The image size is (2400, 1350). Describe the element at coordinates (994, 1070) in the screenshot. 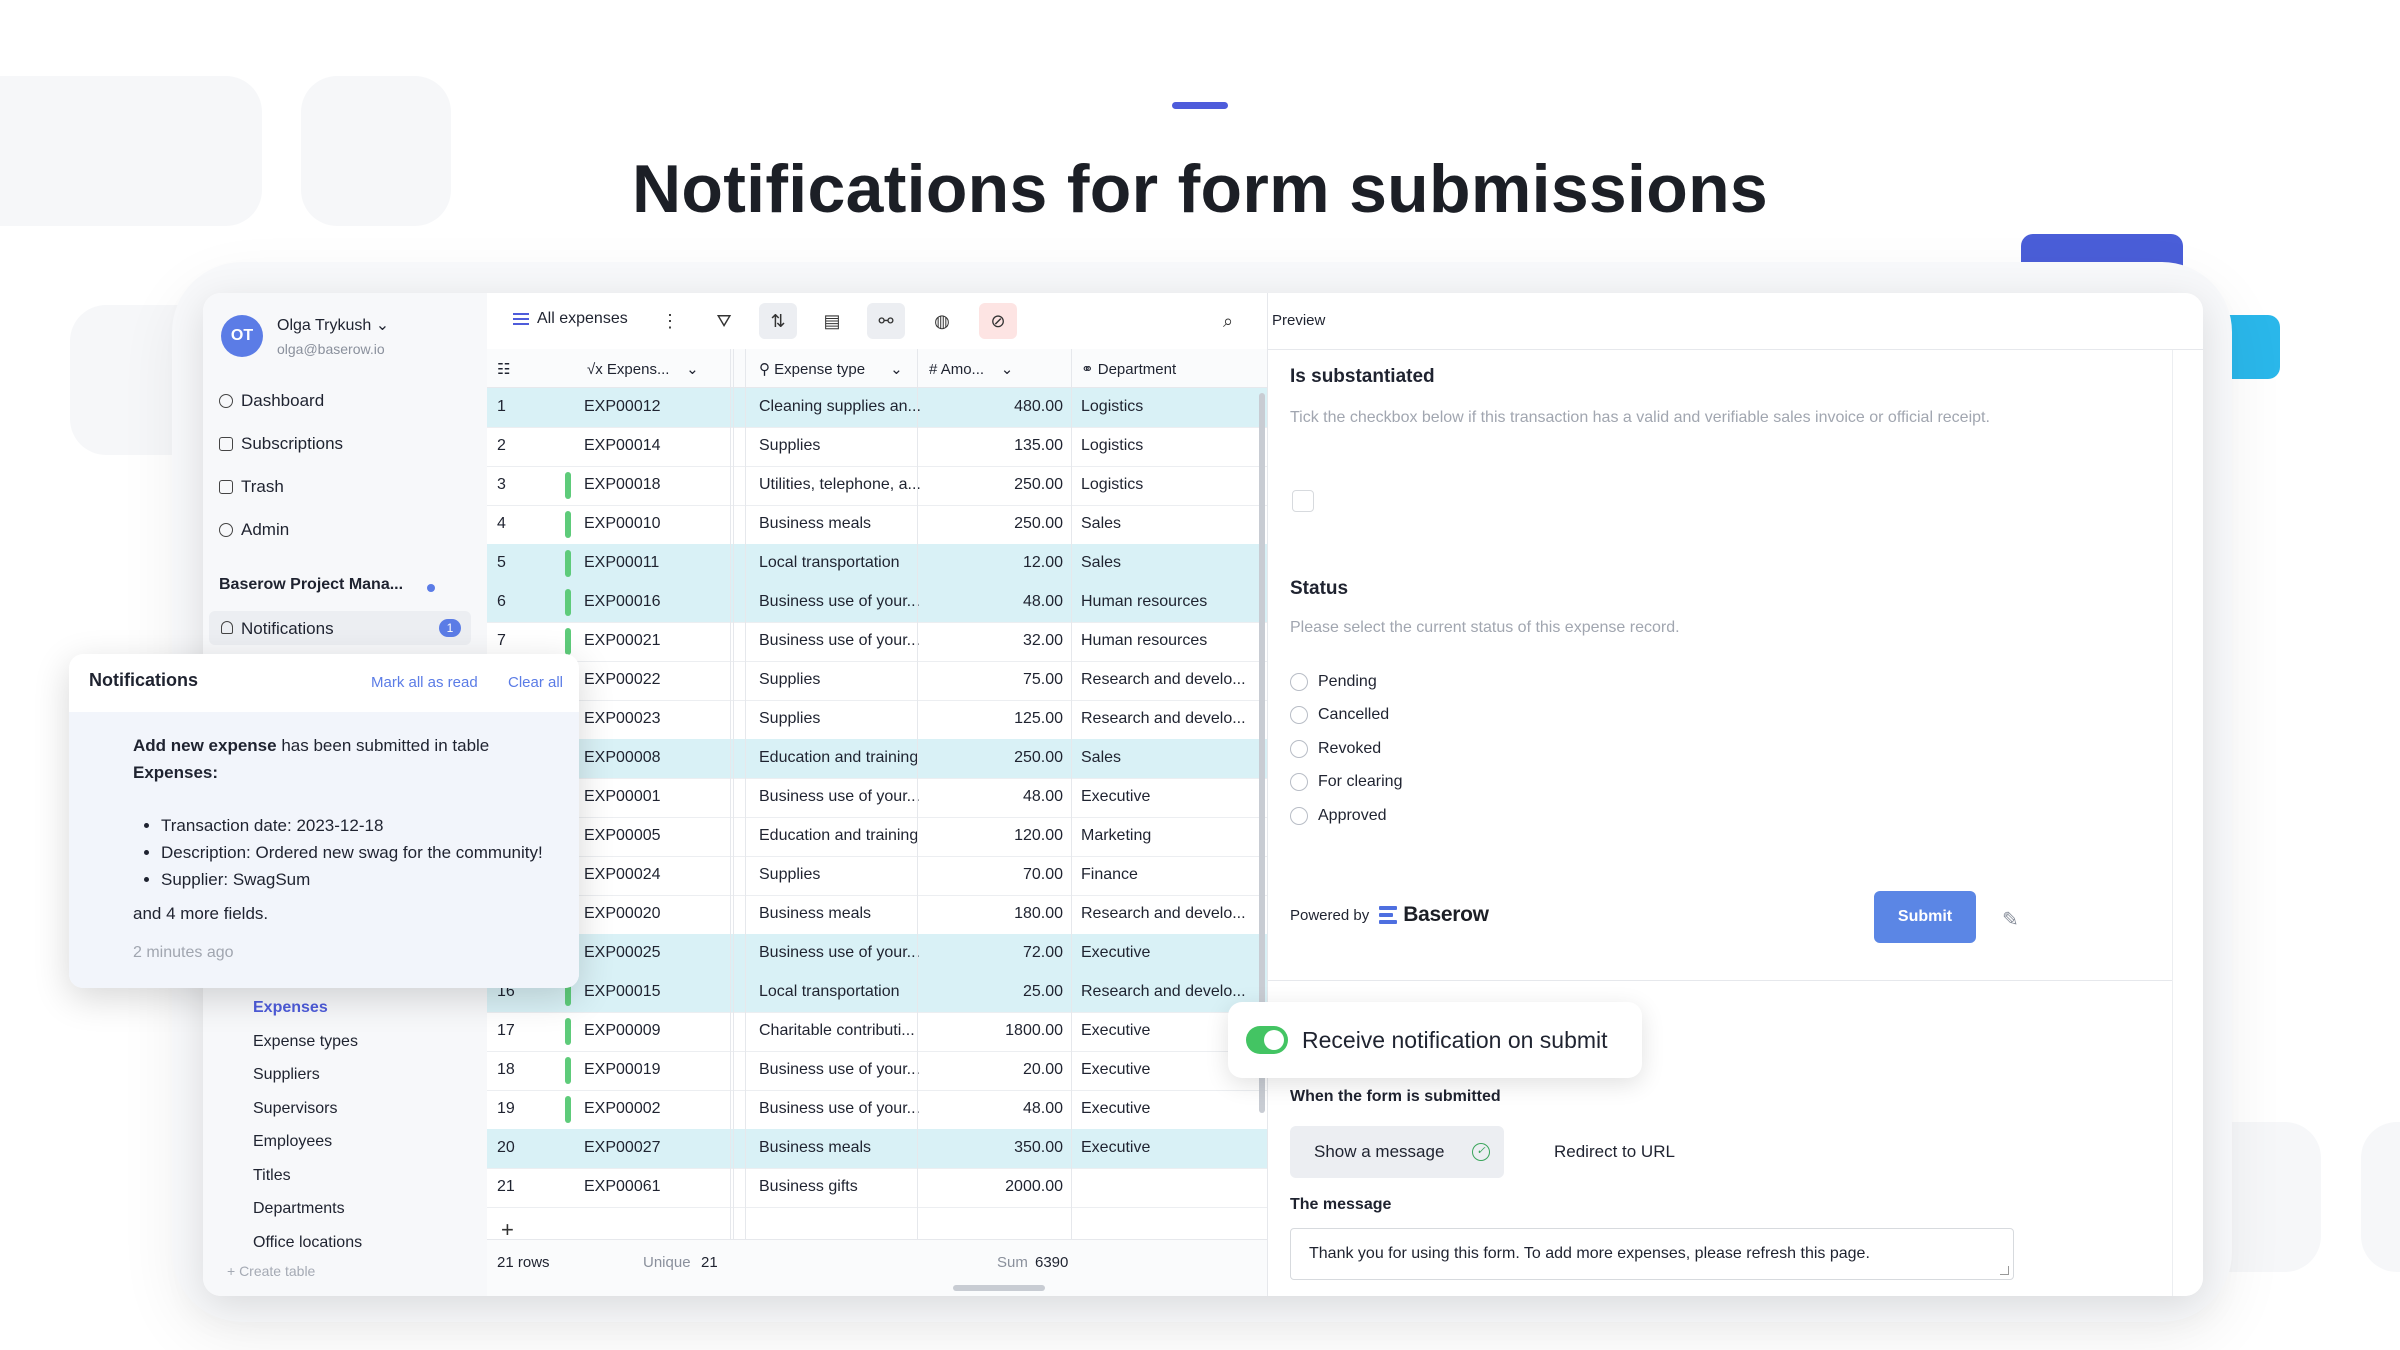

I see `amount-cell: 20.00` at that location.